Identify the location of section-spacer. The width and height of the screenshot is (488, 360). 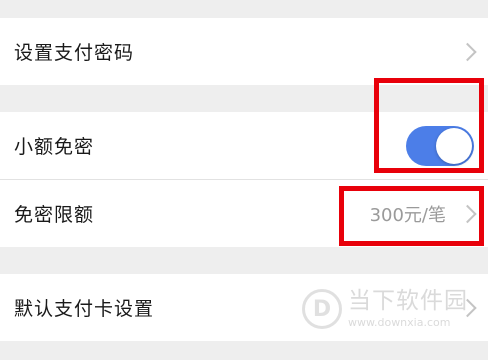
(244, 260).